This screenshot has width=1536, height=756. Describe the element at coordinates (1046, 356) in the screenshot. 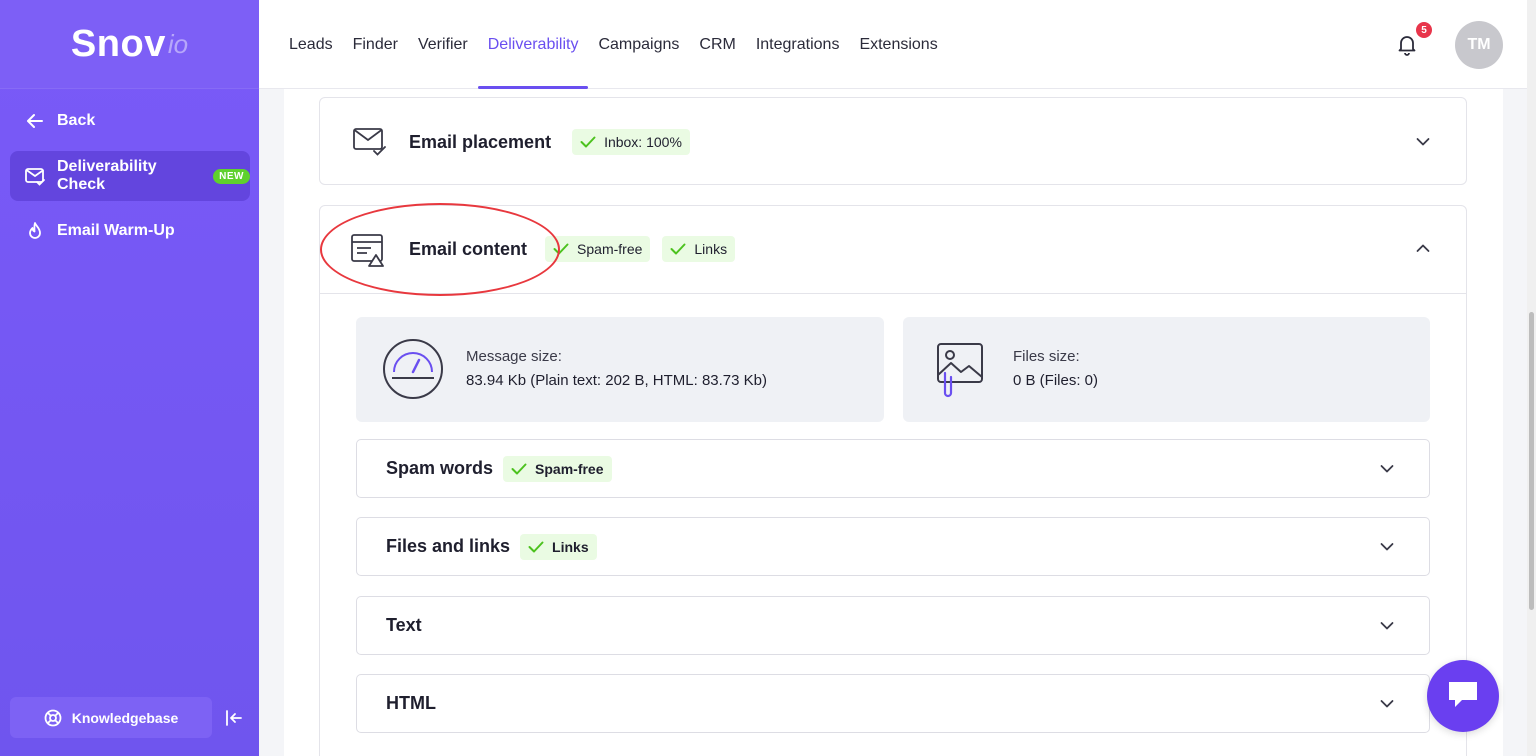

I see `files-size-label: Files size:` at that location.